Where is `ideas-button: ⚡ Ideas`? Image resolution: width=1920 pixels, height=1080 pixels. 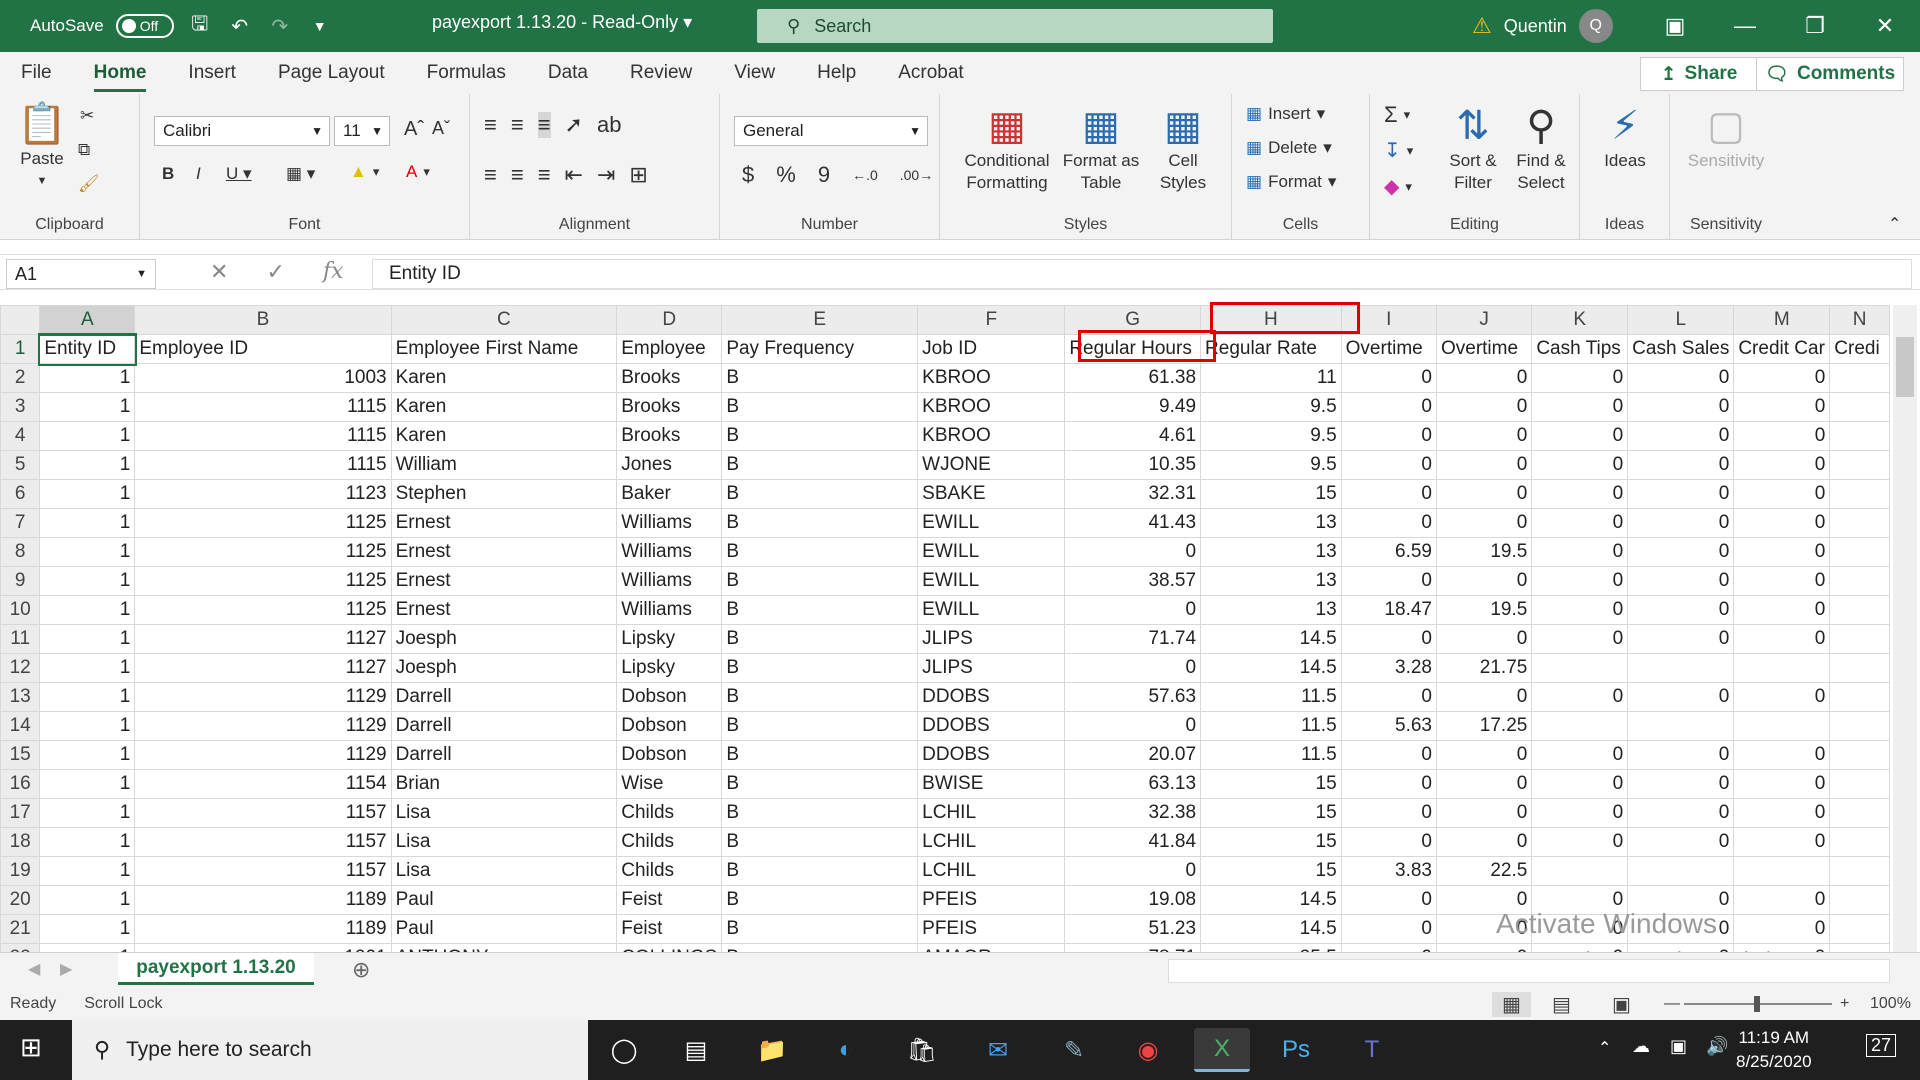 ideas-button: ⚡ Ideas is located at coordinates (1625, 137).